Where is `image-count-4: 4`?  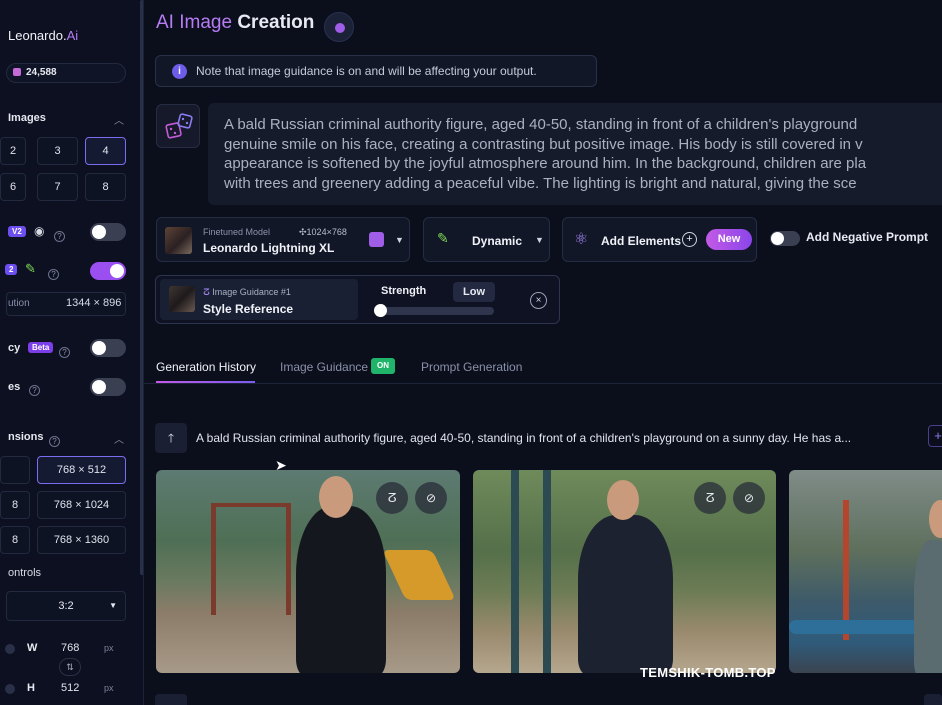 image-count-4: 4 is located at coordinates (105, 151).